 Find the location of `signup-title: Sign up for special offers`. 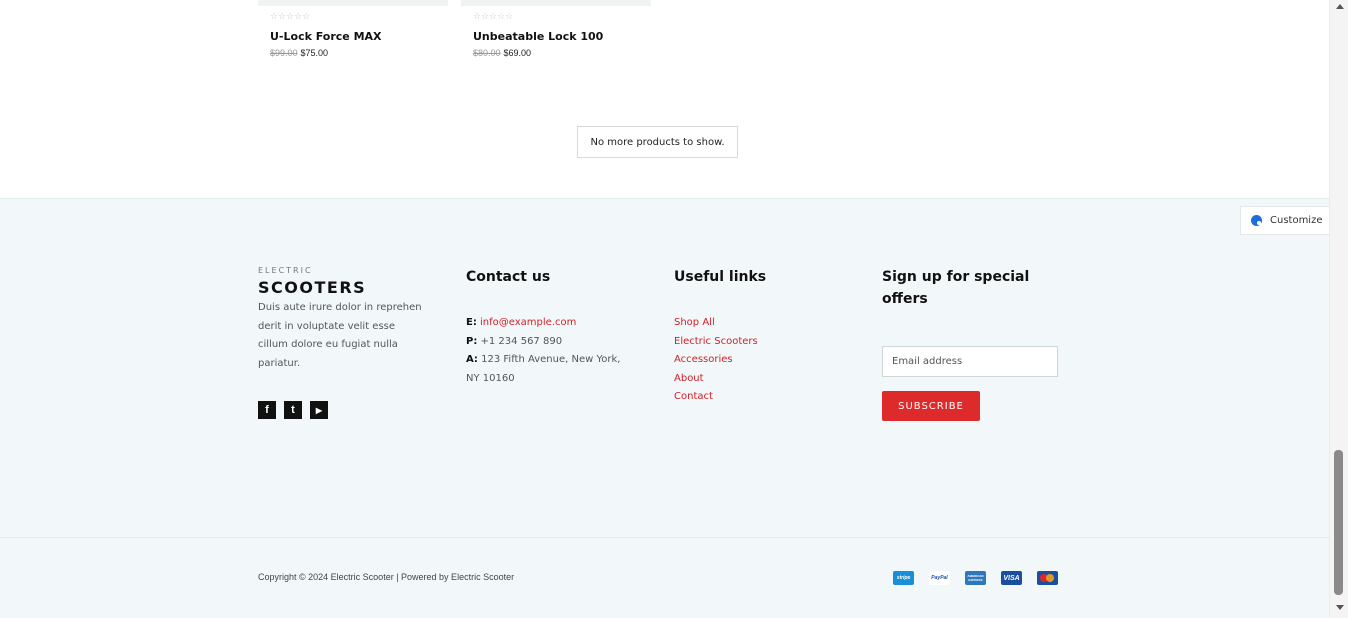

signup-title: Sign up for special offers is located at coordinates (956, 288).